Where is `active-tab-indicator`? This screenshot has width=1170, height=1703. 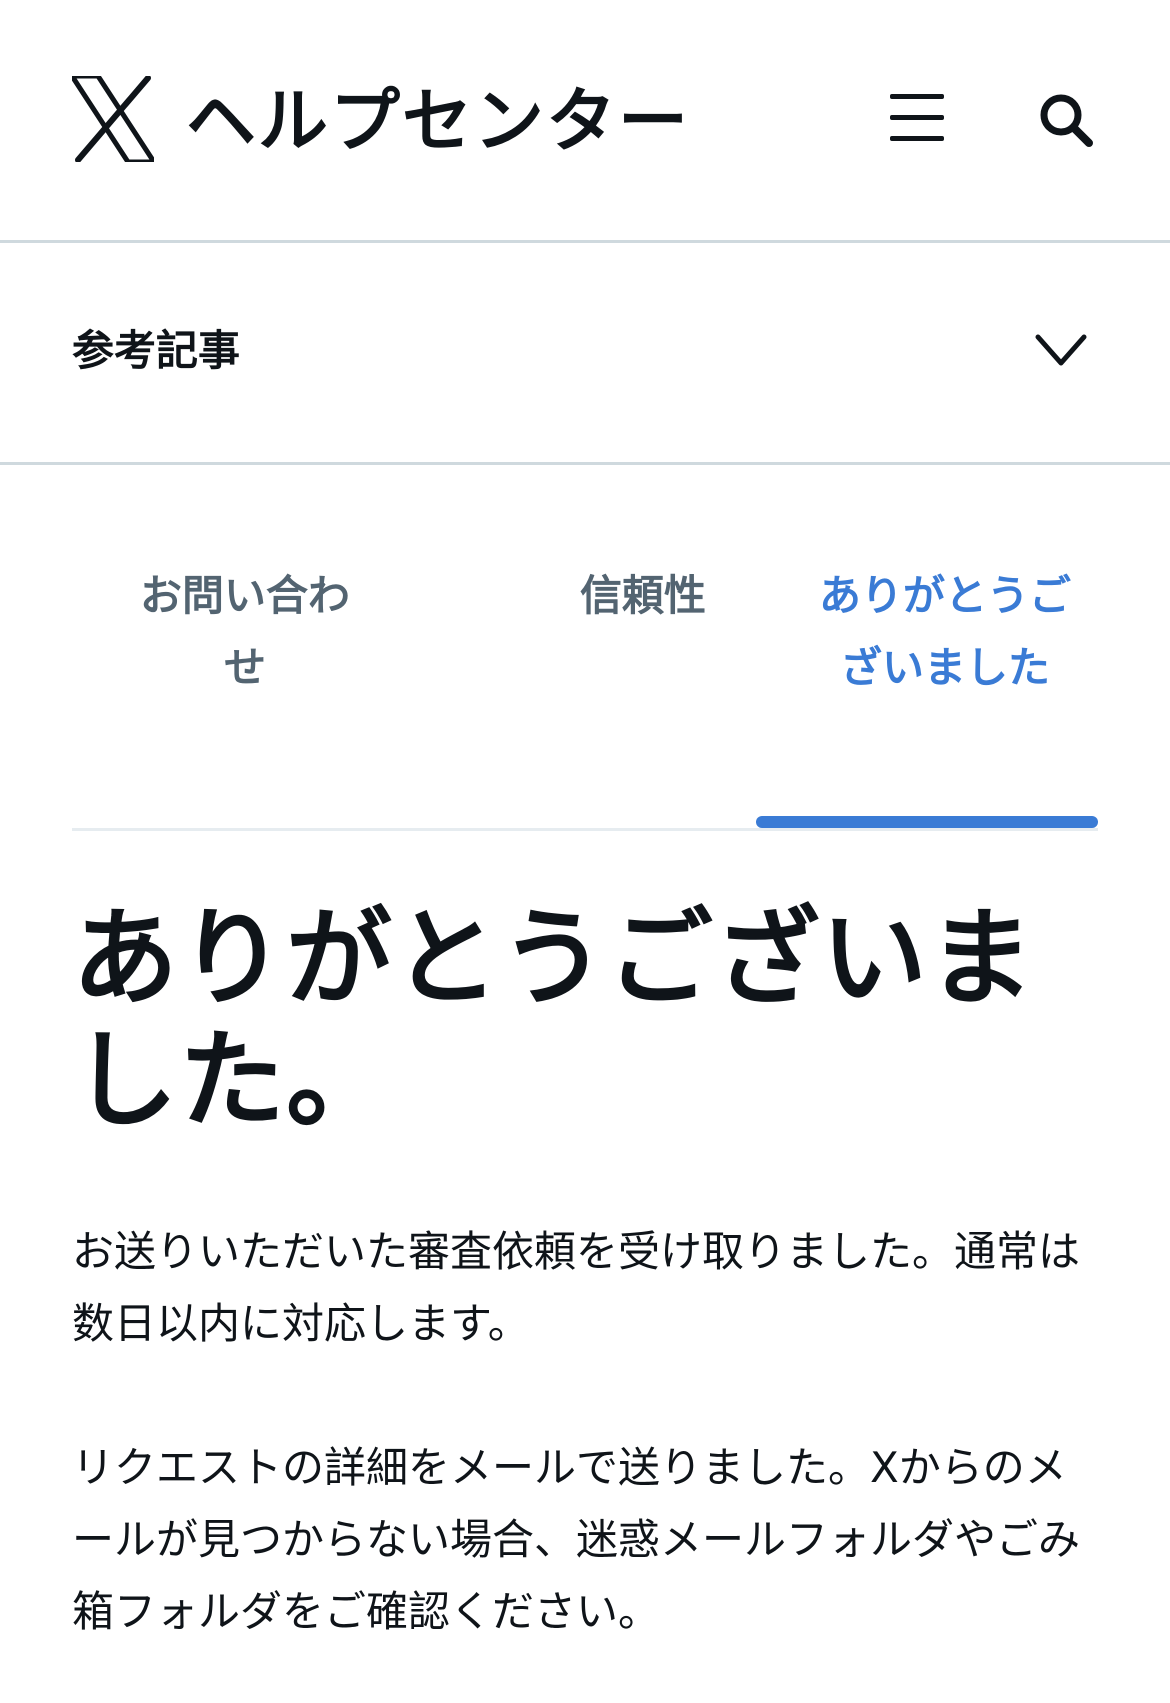 active-tab-indicator is located at coordinates (927, 822).